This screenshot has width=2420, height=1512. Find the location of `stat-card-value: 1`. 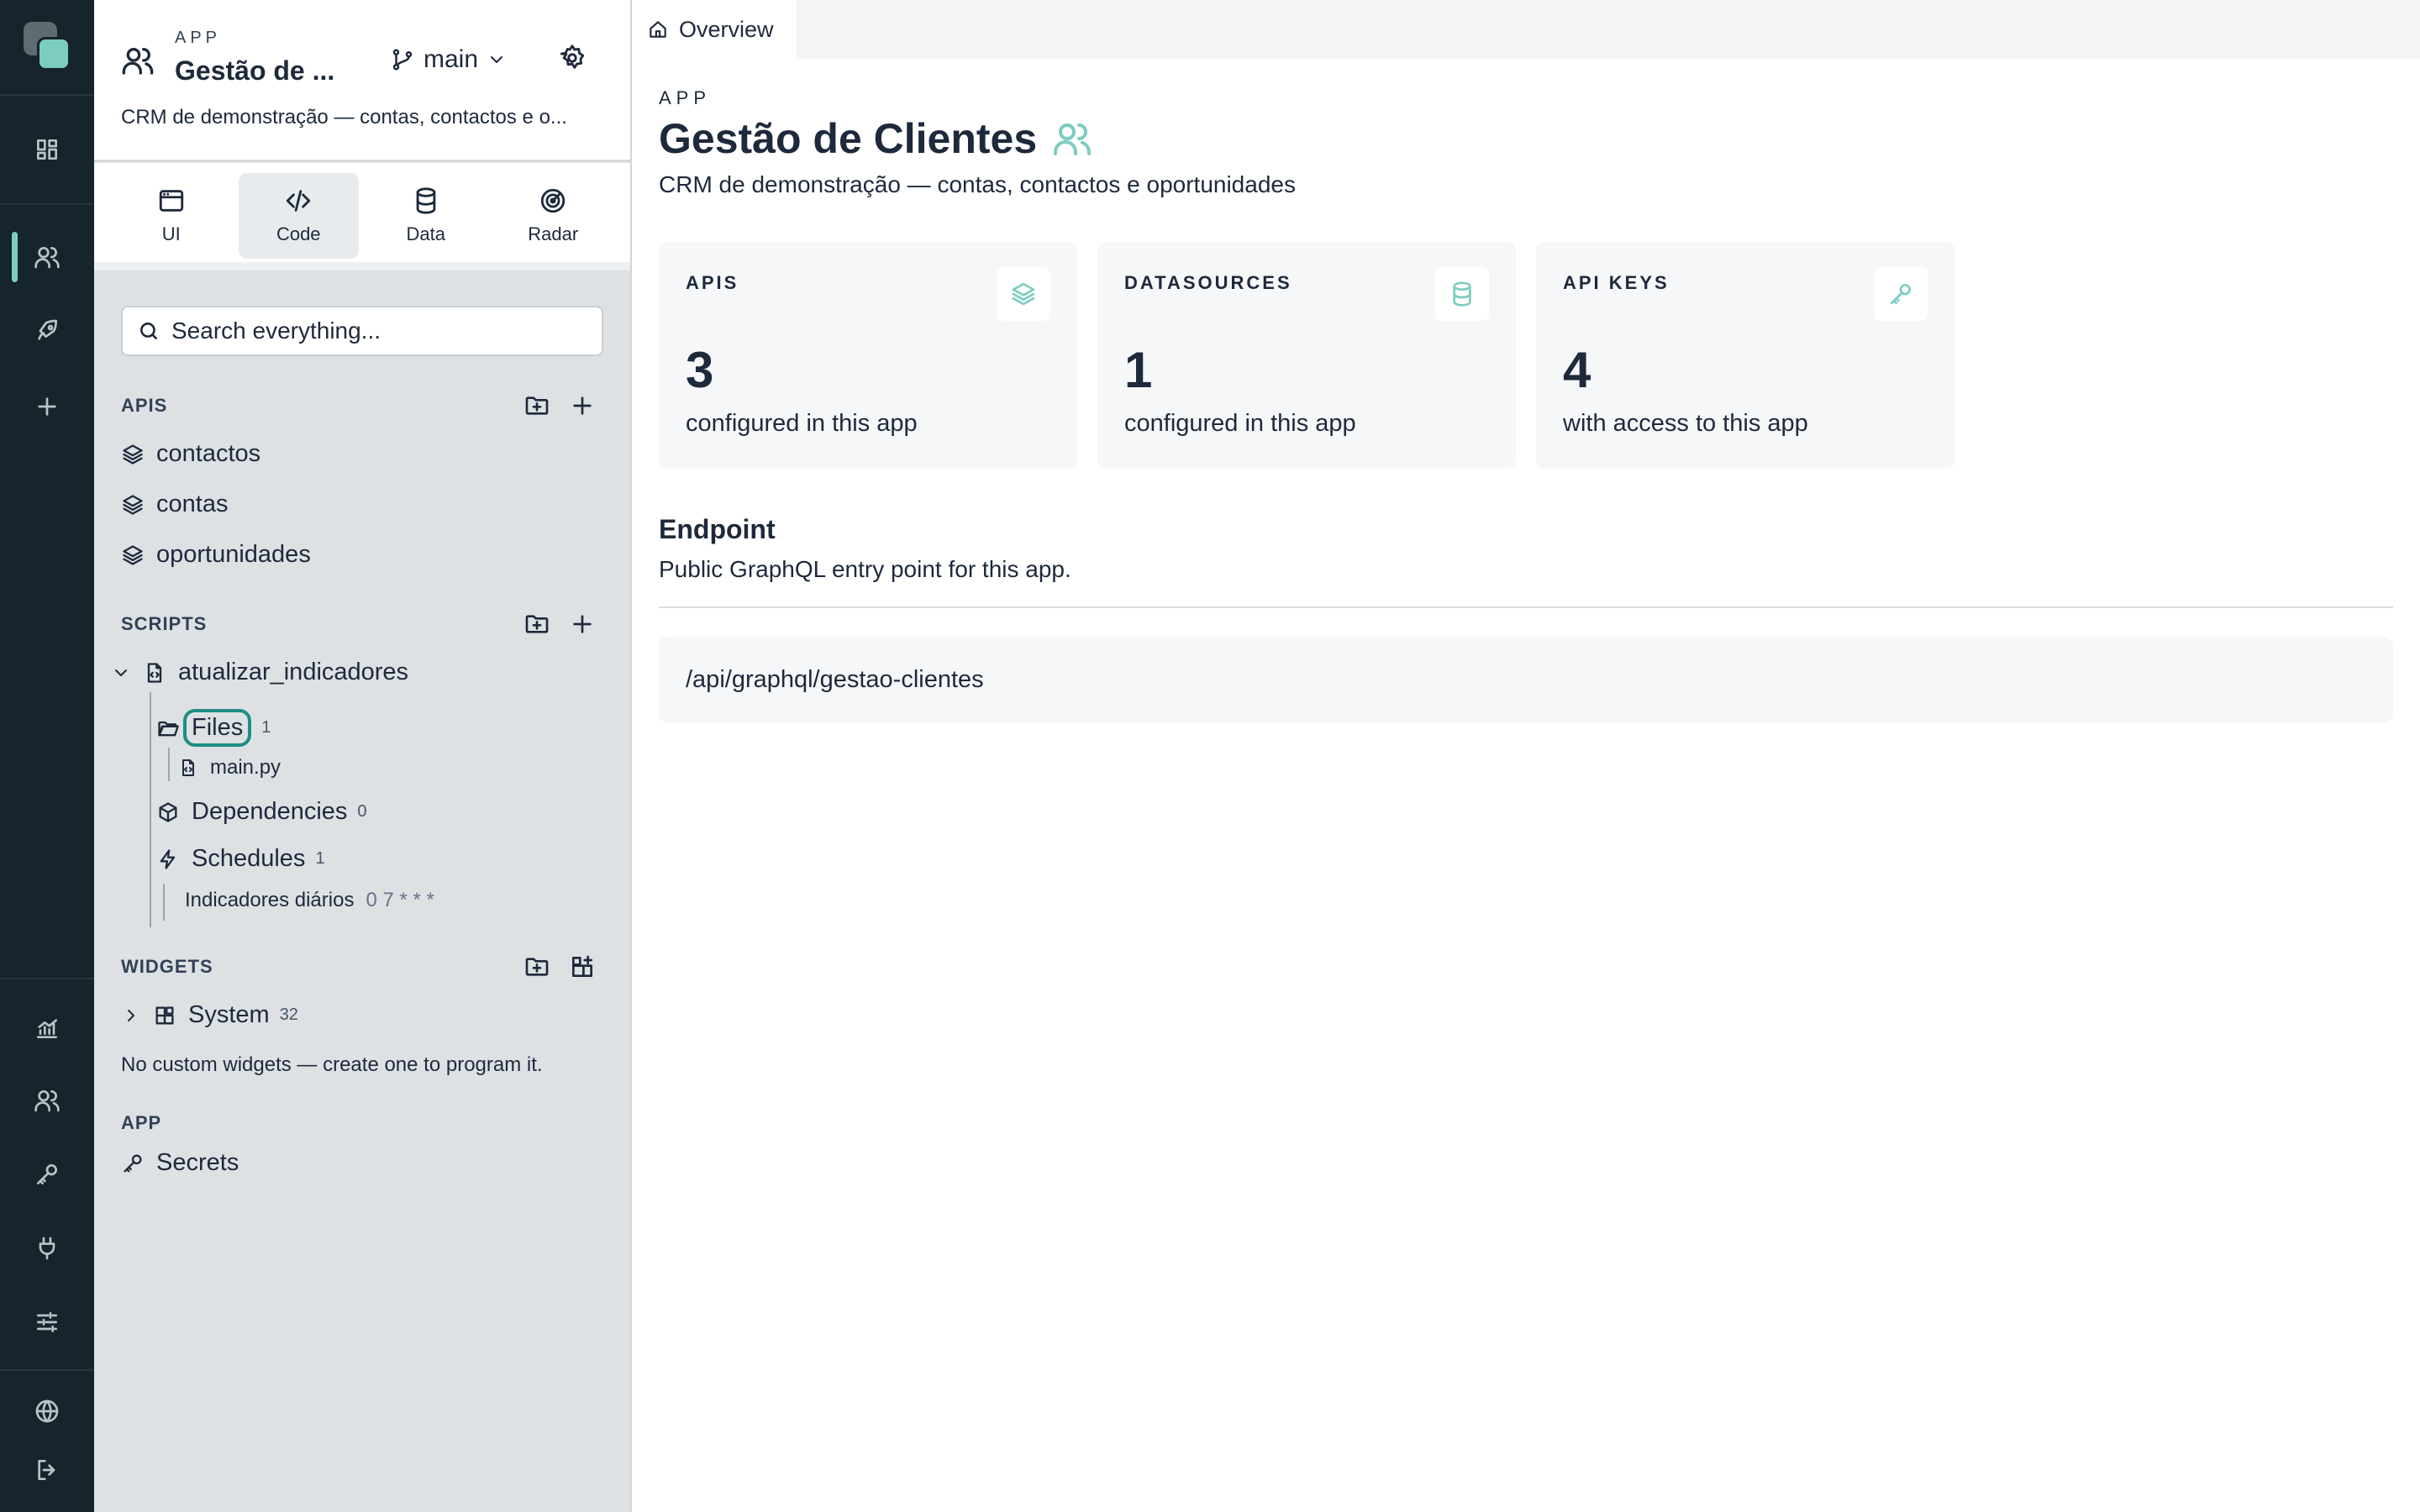

stat-card-value: 1 is located at coordinates (1138, 370).